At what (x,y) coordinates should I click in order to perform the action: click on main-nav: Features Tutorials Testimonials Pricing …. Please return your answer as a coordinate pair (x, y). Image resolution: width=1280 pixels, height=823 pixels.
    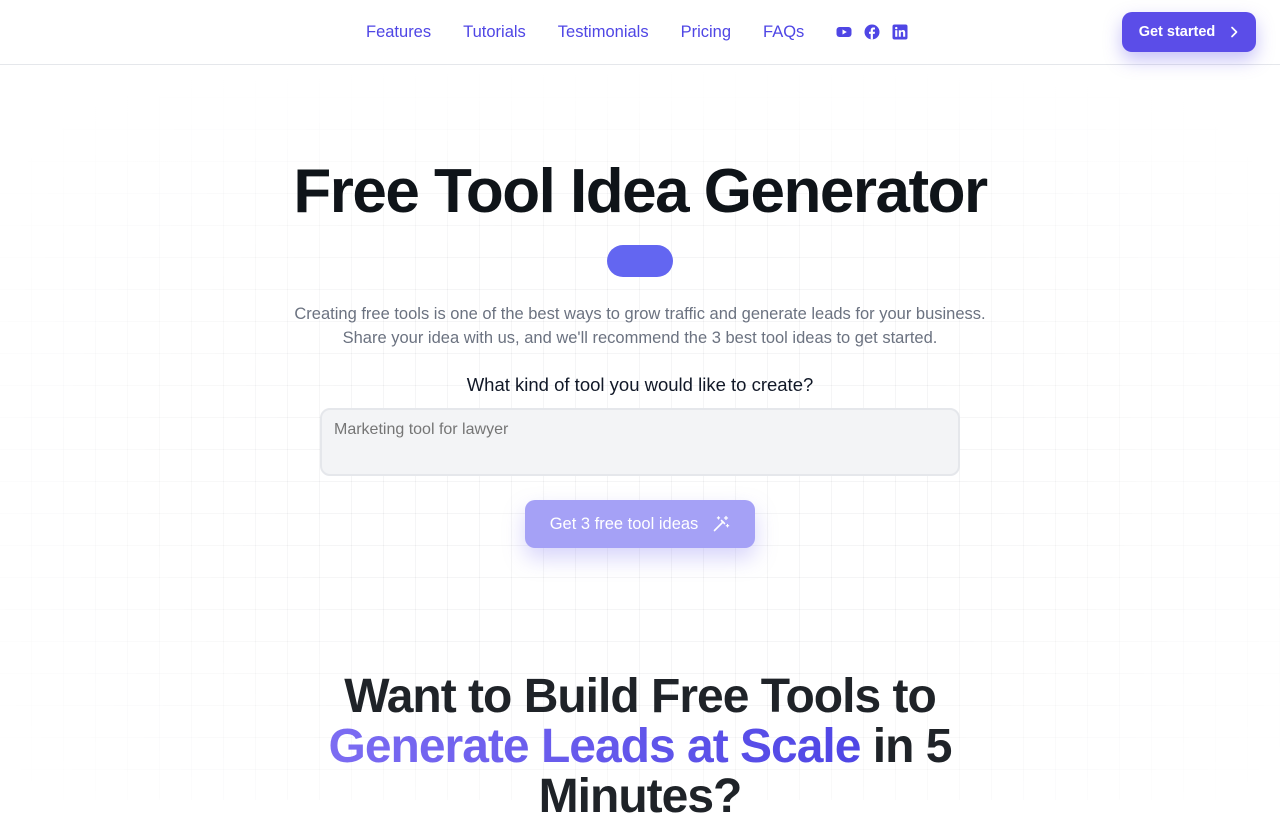
    Looking at the image, I should click on (629, 32).